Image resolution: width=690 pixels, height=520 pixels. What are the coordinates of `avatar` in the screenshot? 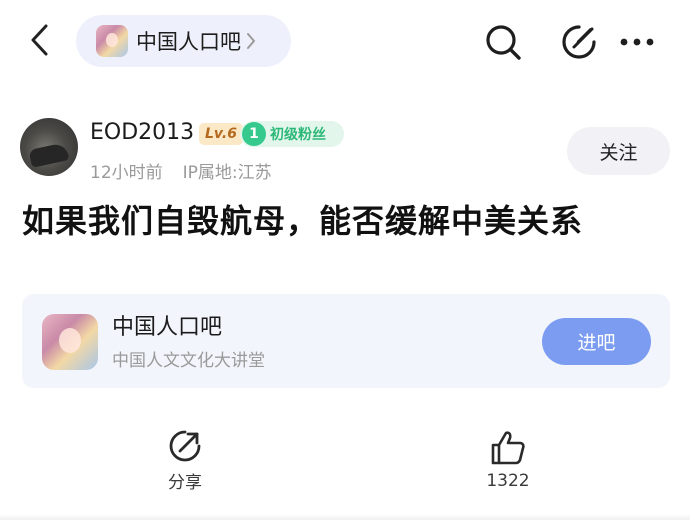 It's located at (49, 147).